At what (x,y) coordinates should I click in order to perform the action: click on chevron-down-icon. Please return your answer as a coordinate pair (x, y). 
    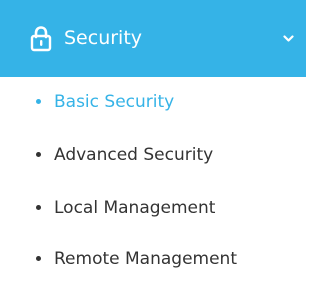
    Looking at the image, I should click on (288, 39).